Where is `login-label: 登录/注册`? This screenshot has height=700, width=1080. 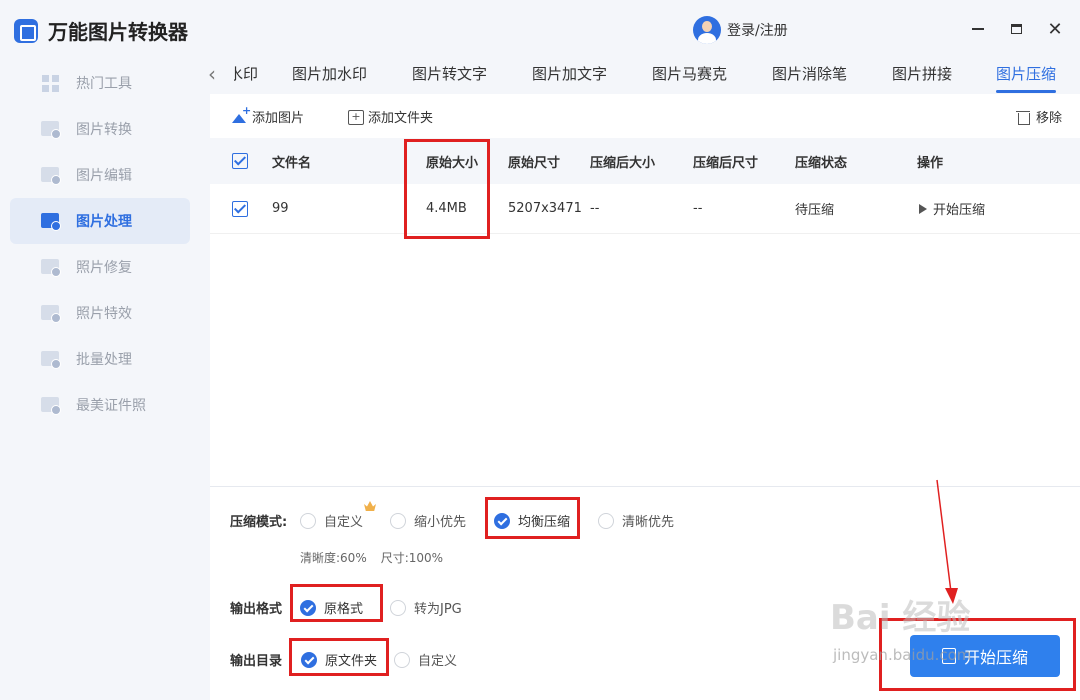 login-label: 登录/注册 is located at coordinates (757, 31).